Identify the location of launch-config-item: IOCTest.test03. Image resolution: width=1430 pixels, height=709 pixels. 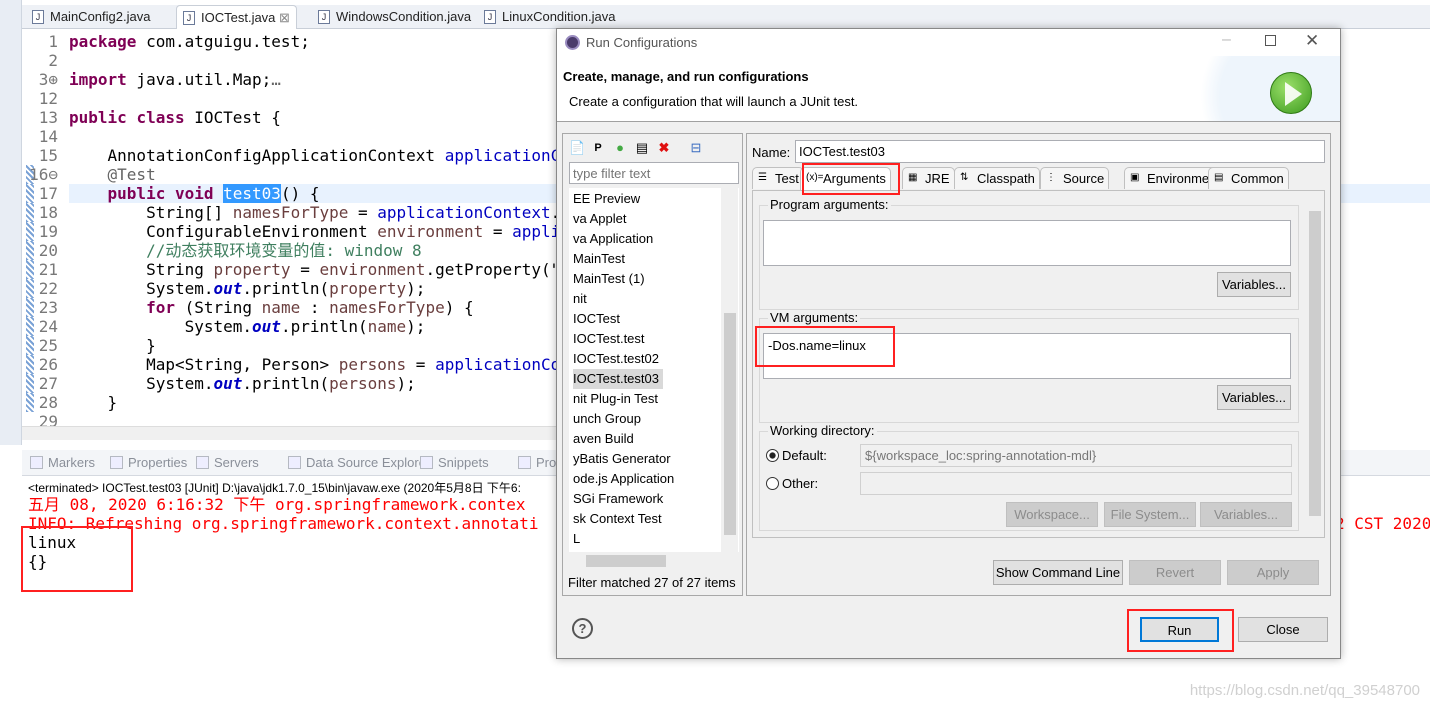
(618, 379).